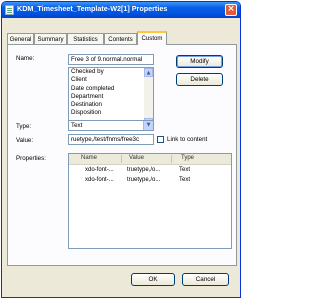 The width and height of the screenshot is (320, 300). What do you see at coordinates (150, 159) in the screenshot?
I see `table-header: Name Value Type` at bounding box center [150, 159].